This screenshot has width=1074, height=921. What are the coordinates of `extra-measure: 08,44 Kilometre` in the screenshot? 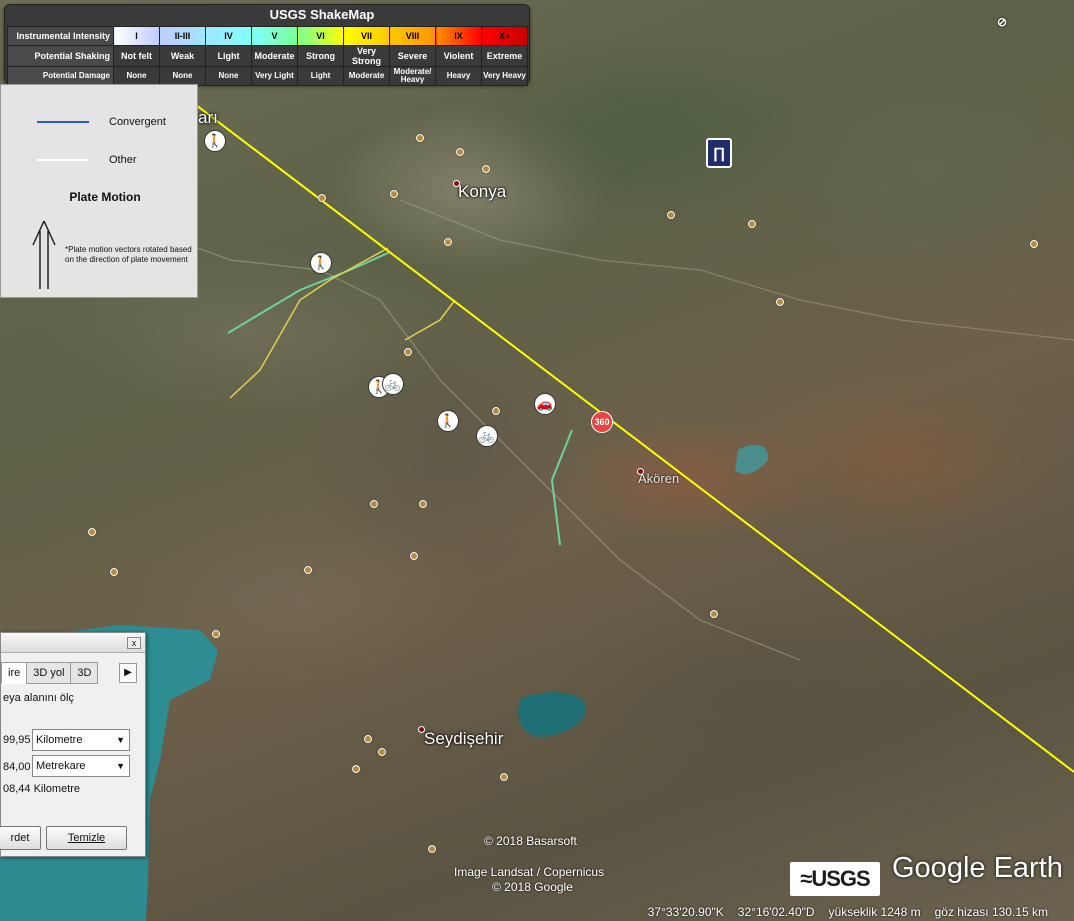 It's located at (42, 789).